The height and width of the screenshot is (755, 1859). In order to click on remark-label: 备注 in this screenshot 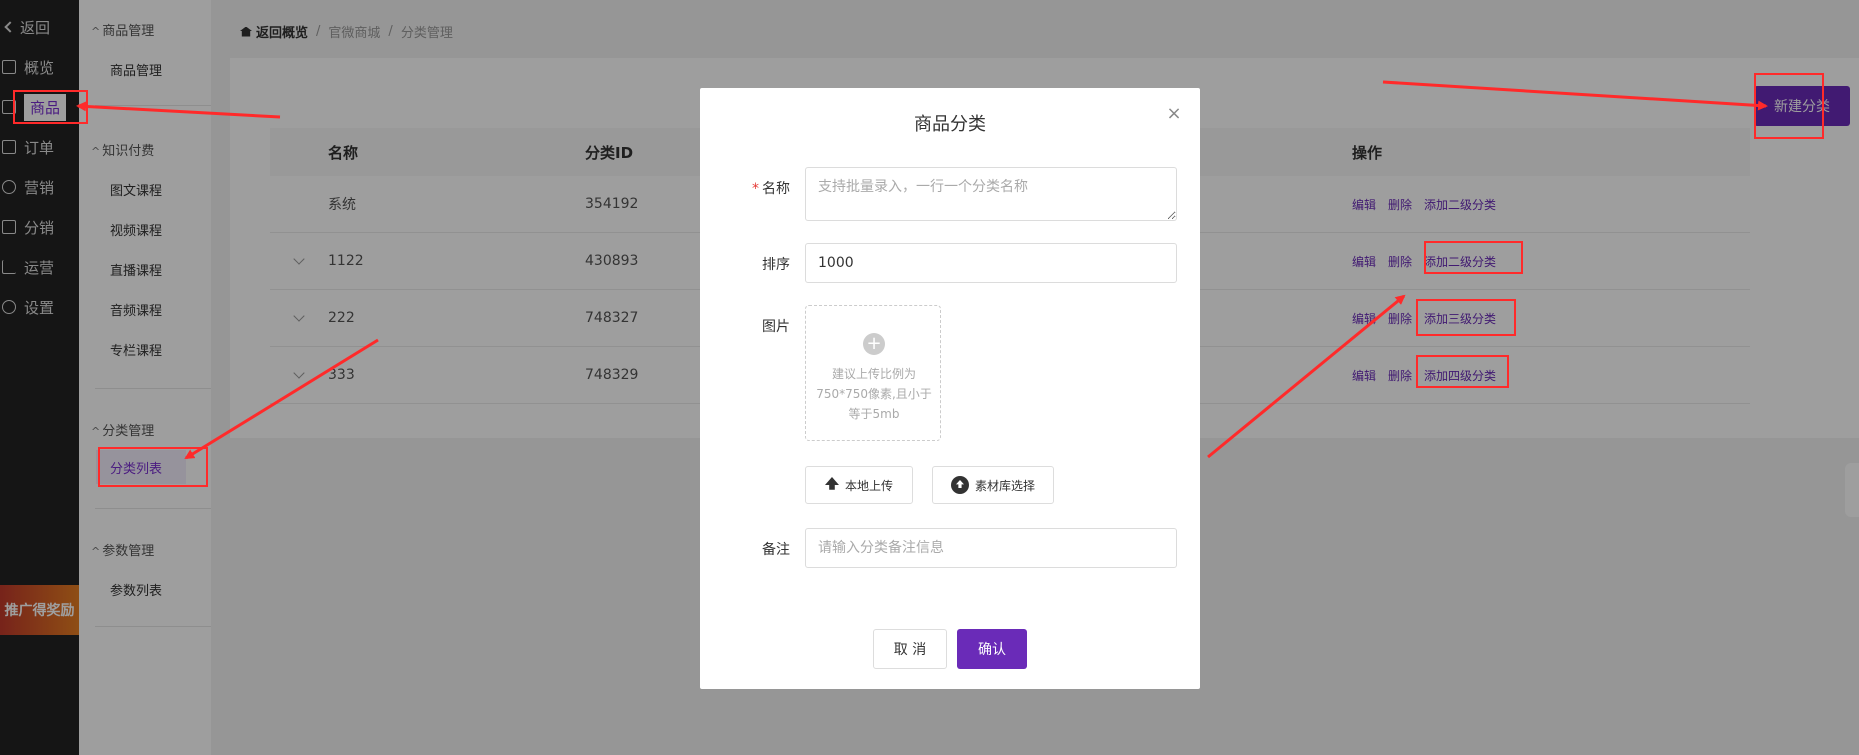, I will do `click(776, 550)`.